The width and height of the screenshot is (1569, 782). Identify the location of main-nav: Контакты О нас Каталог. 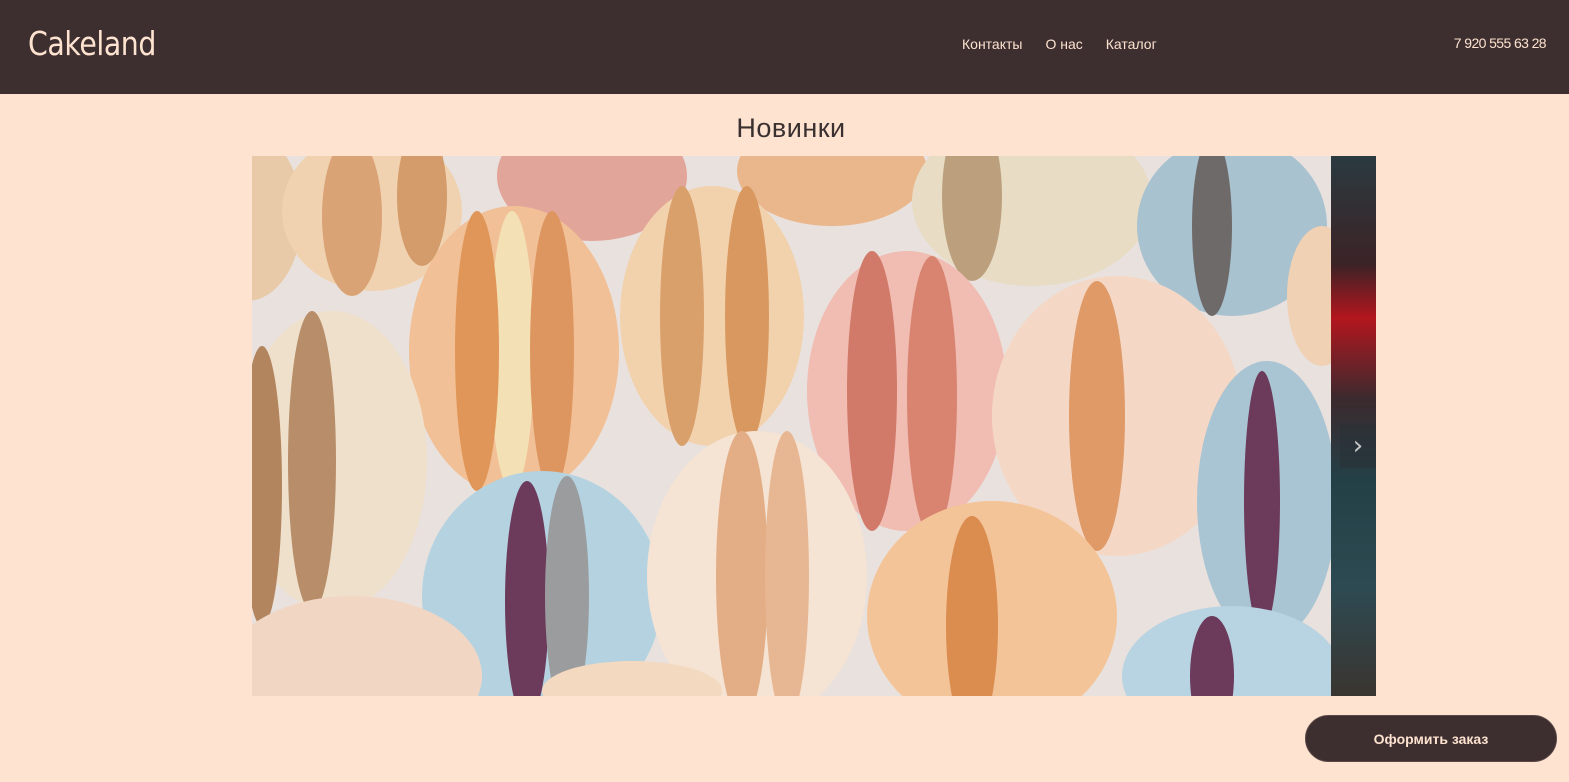
(1071, 44).